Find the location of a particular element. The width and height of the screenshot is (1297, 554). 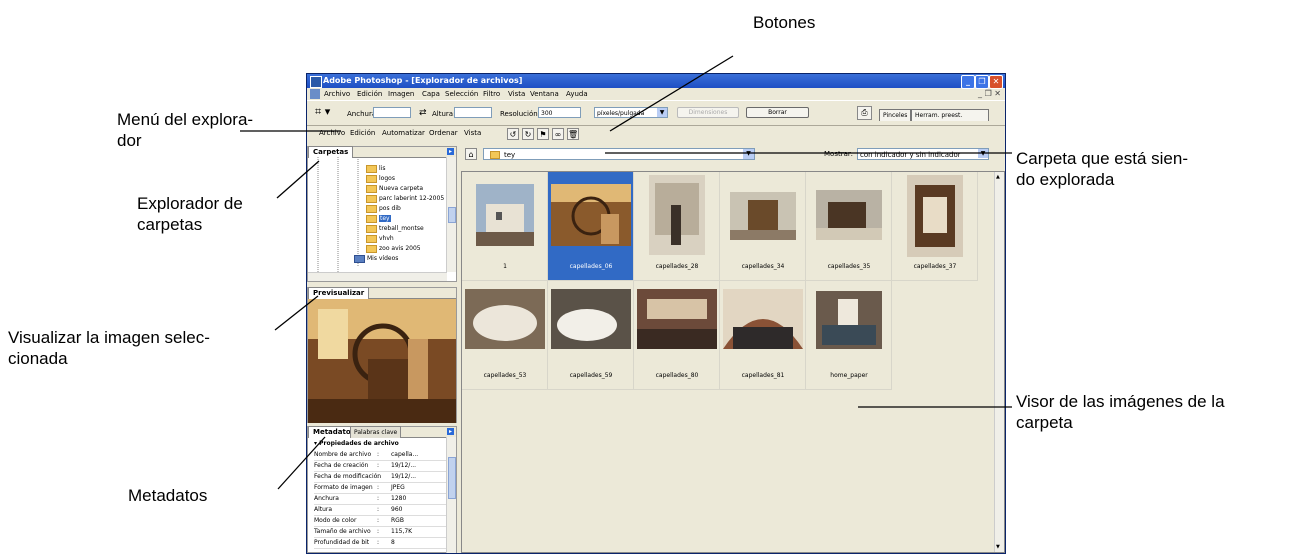

folder-nueva-carpeta: Nueva carpeta is located at coordinates (394, 188).